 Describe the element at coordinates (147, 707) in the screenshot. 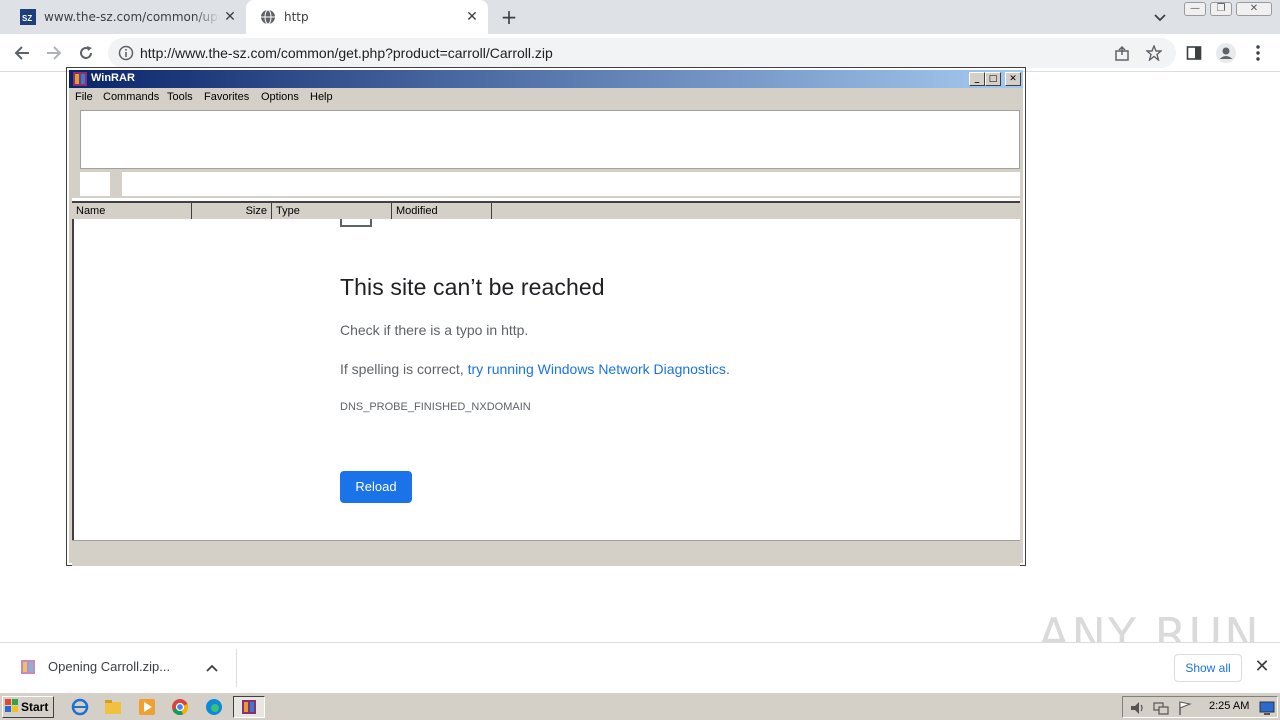

I see `media-player-icon` at that location.